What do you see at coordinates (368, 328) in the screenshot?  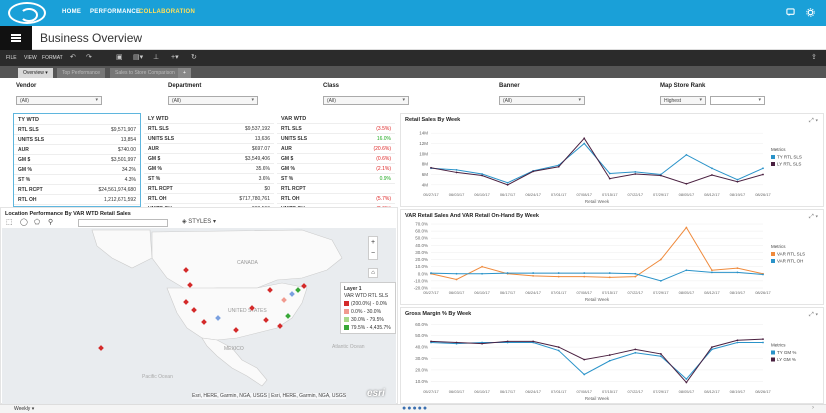 I see `legend-item: 79.5% - 4,435.7%` at bounding box center [368, 328].